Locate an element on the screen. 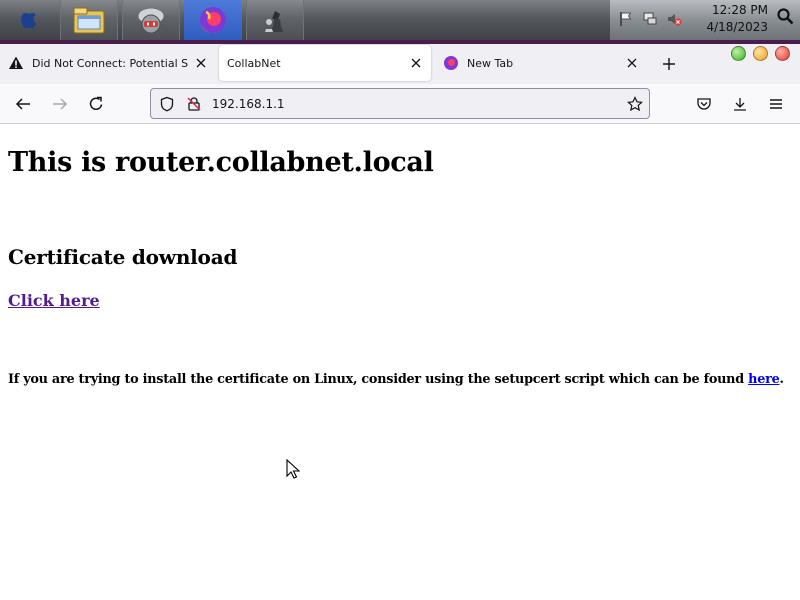 Image resolution: width=800 pixels, height=600 pixels. tab-label: New Tab is located at coordinates (490, 63).